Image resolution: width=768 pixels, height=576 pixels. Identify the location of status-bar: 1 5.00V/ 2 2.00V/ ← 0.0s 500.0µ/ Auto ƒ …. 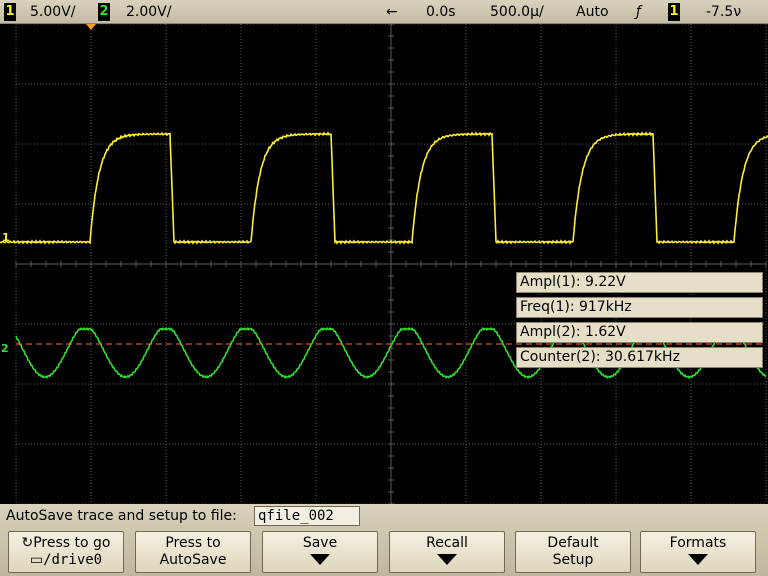
(384, 12).